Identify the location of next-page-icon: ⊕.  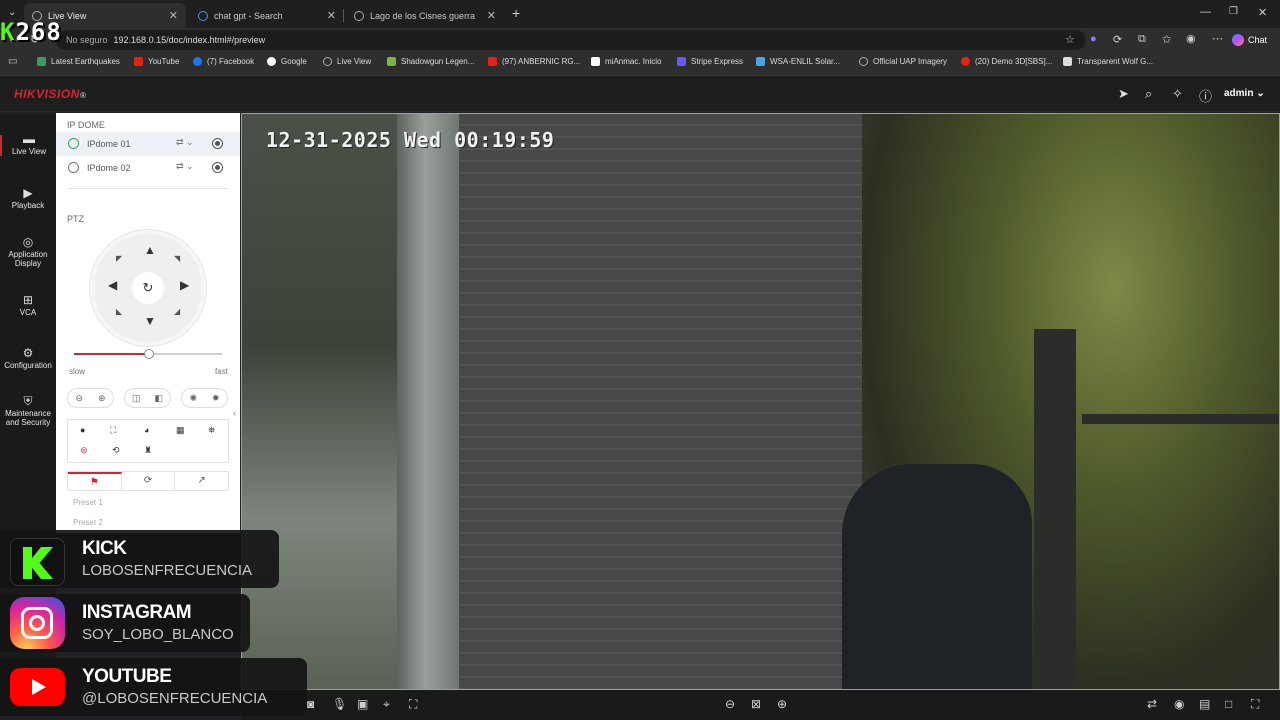
(782, 704).